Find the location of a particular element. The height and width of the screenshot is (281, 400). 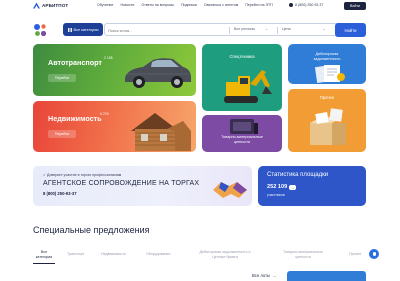

nav-item-news: Новости is located at coordinates (127, 5).